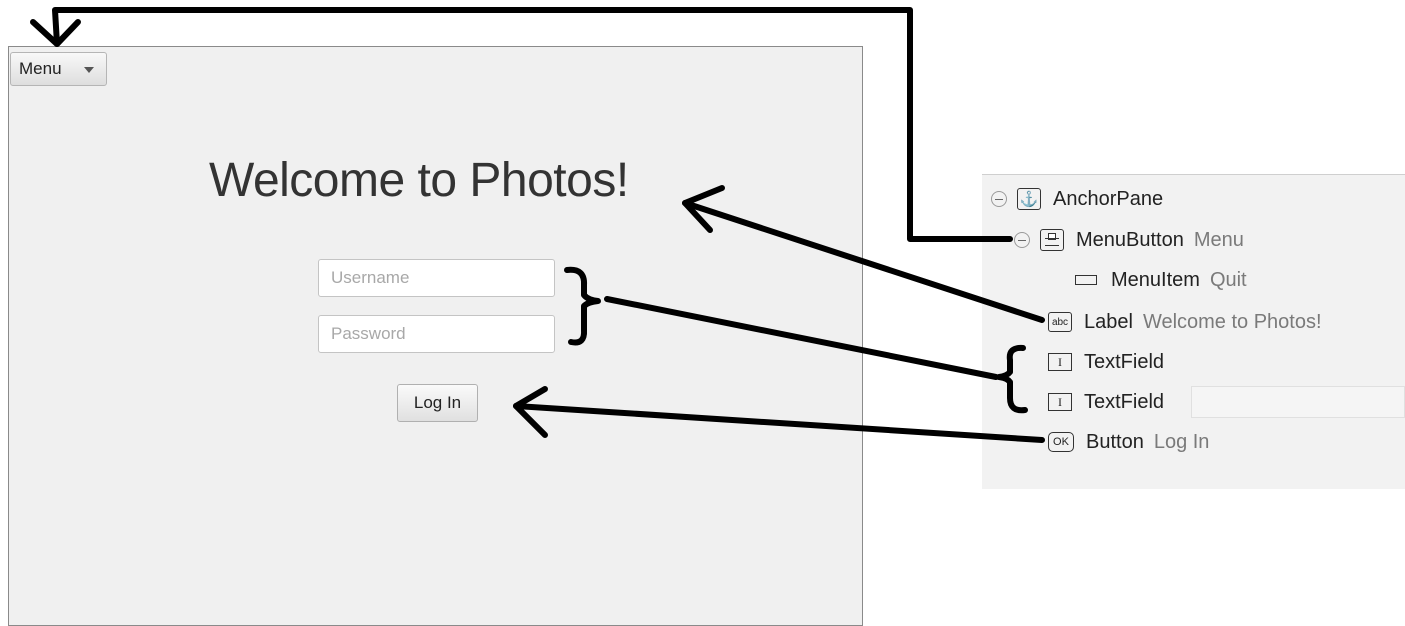  Describe the element at coordinates (1155, 279) in the screenshot. I see `node-type: MenuItem` at that location.